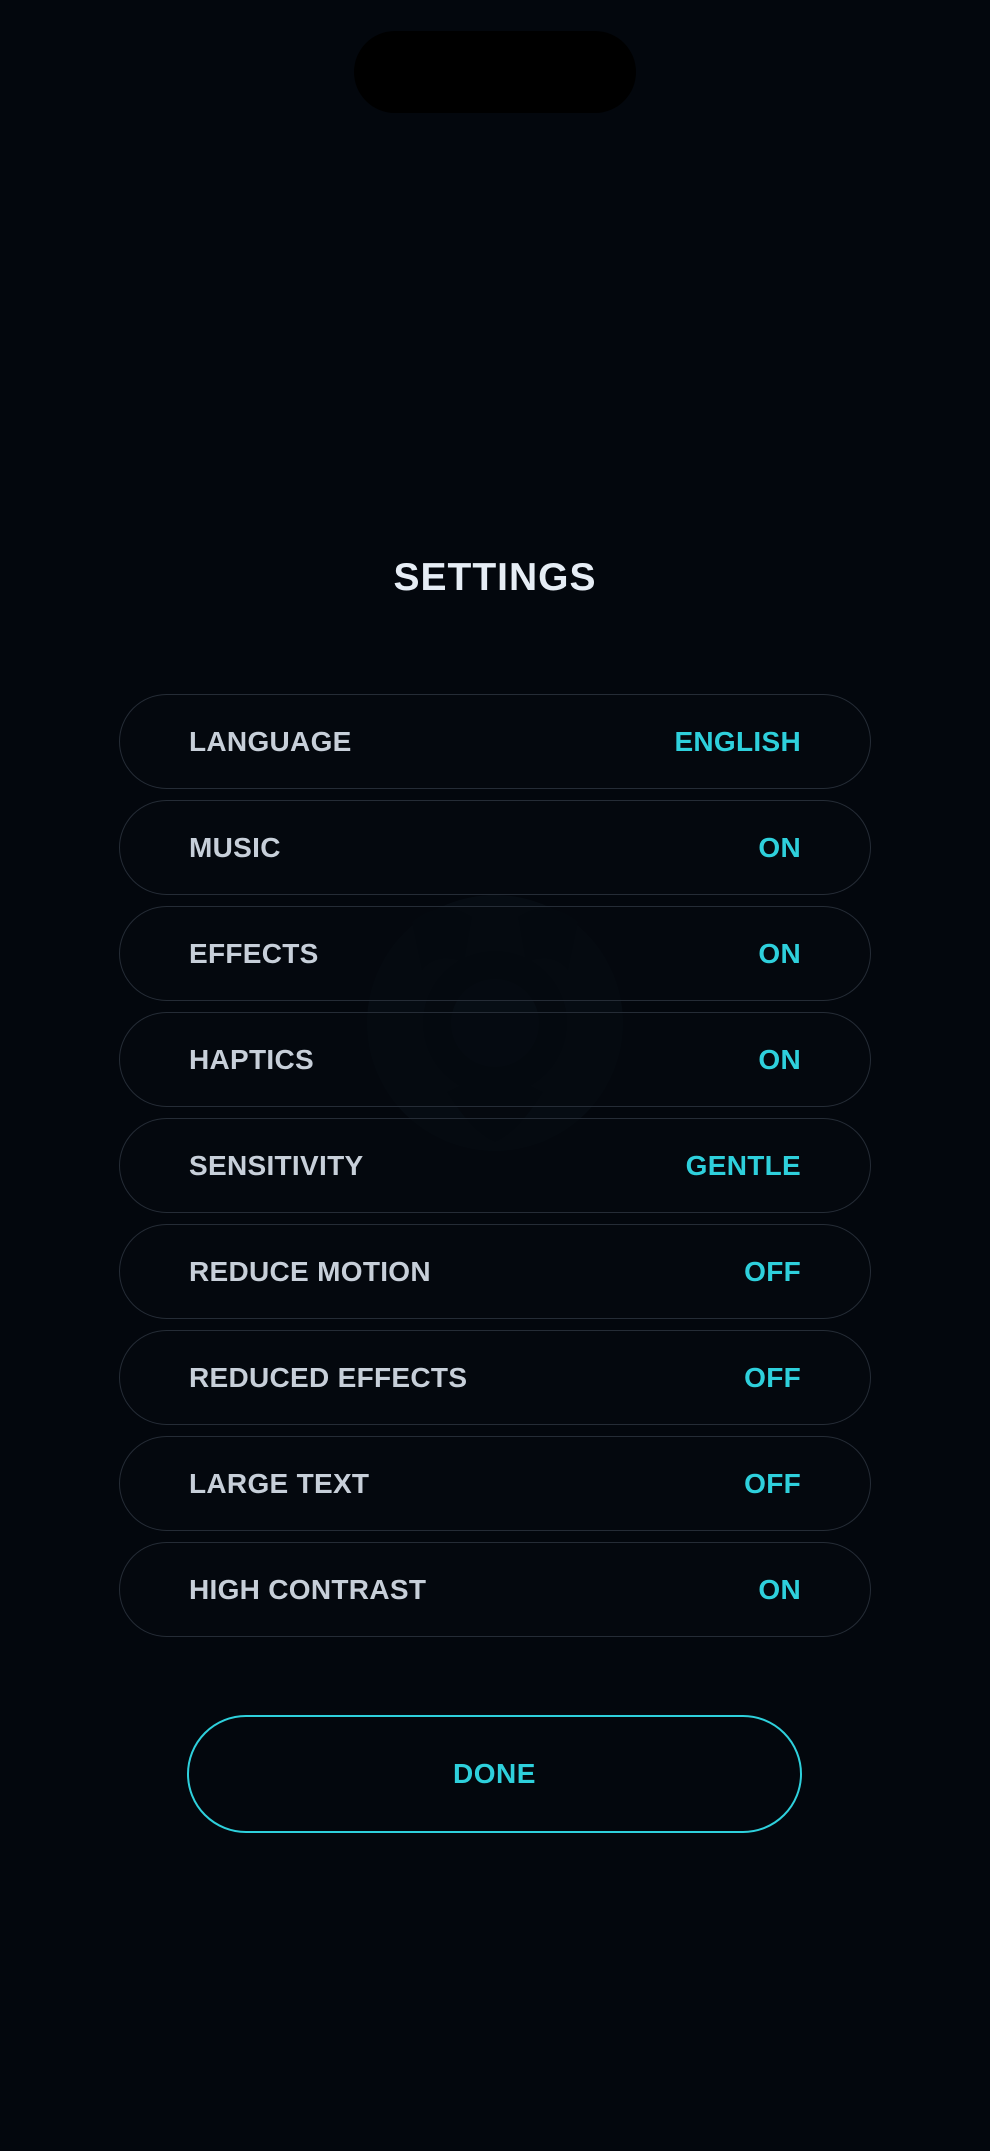 This screenshot has width=990, height=2151. I want to click on setting-label: LARGE TEXT, so click(279, 1483).